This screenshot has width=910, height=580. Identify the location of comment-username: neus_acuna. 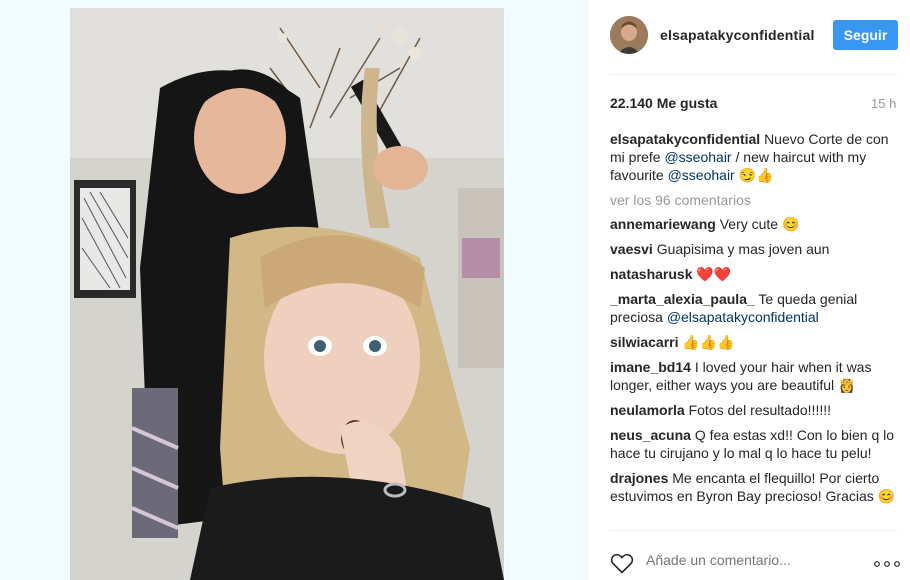
(650, 435).